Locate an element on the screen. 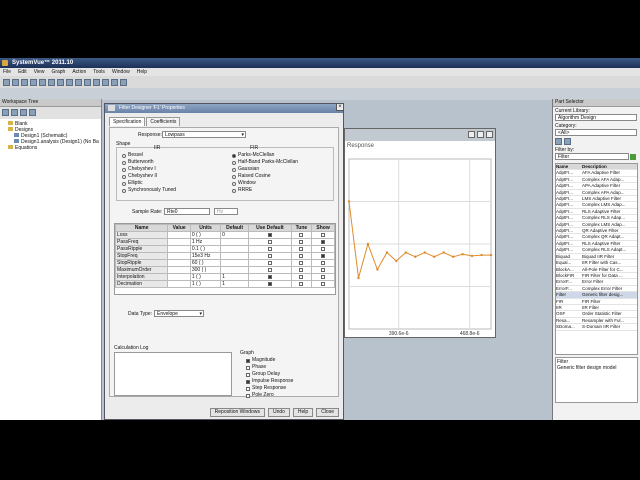 This screenshot has height=480, width=640. delete-icon is located at coordinates (23, 112).